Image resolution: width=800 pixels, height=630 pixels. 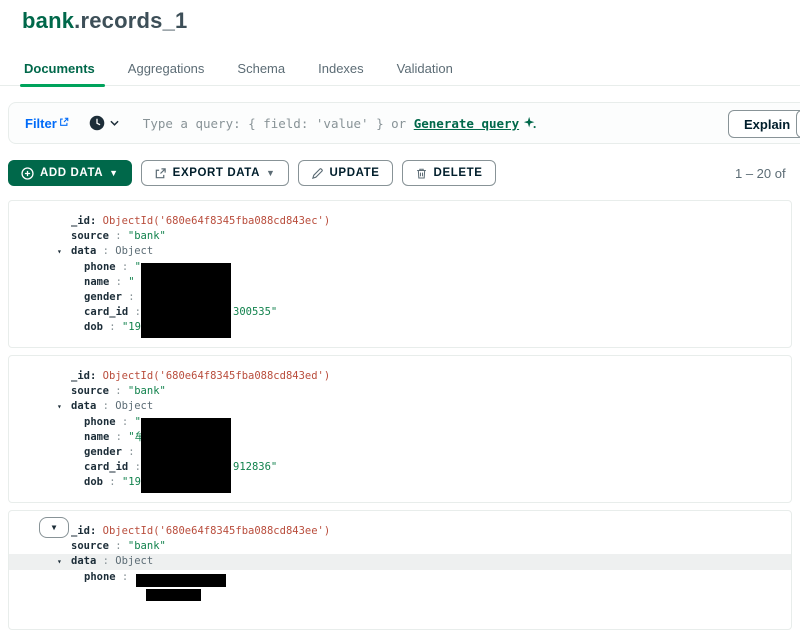 I want to click on add-data-label: ADD DATA, so click(x=72, y=173).